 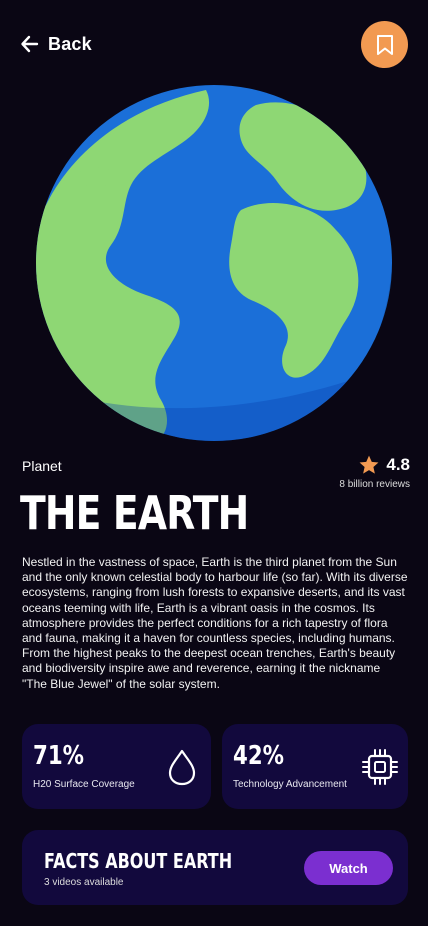 I want to click on facts-subtitle: 3 videos available, so click(x=84, y=882).